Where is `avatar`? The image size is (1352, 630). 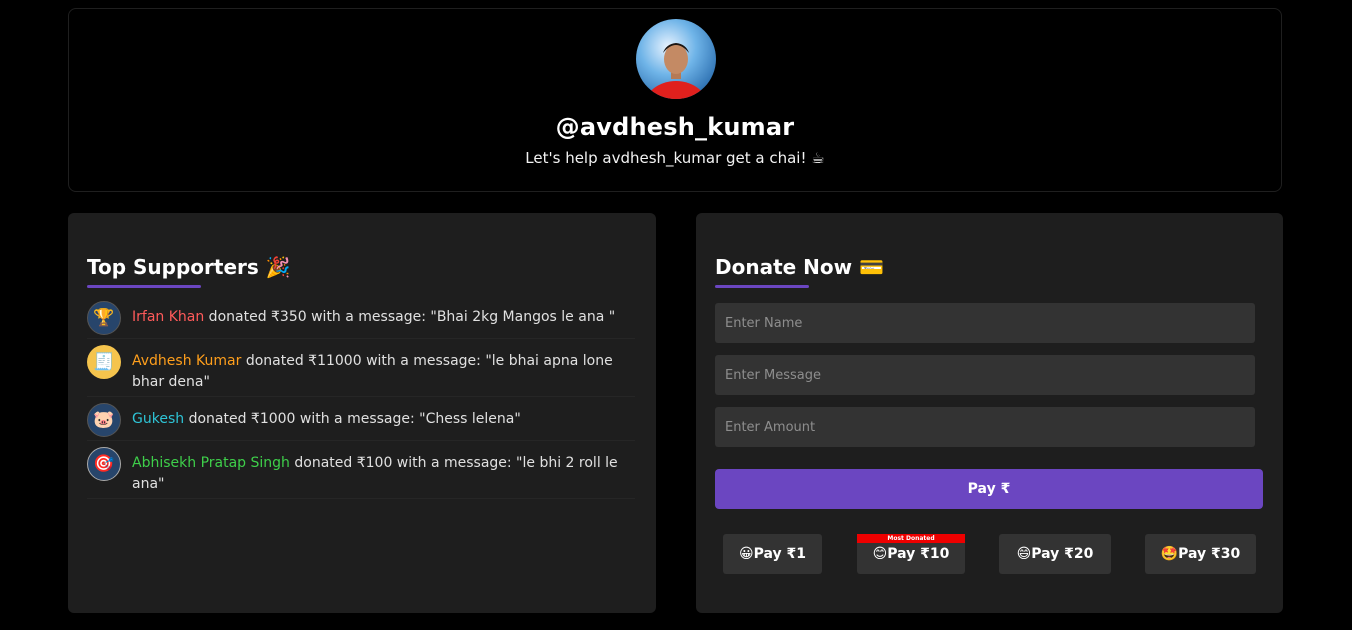 avatar is located at coordinates (676, 59).